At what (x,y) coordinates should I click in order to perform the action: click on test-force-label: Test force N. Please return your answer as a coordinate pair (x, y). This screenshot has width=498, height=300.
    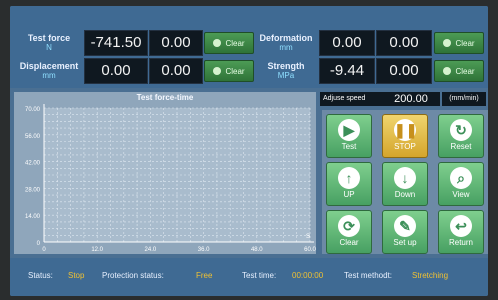
    Looking at the image, I should click on (49, 43).